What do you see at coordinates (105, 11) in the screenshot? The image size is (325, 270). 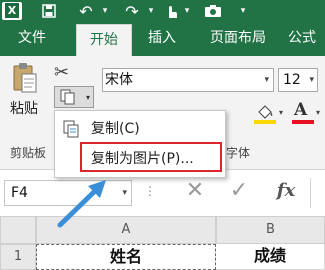 I see `undo-dropdown-icon: ▾` at bounding box center [105, 11].